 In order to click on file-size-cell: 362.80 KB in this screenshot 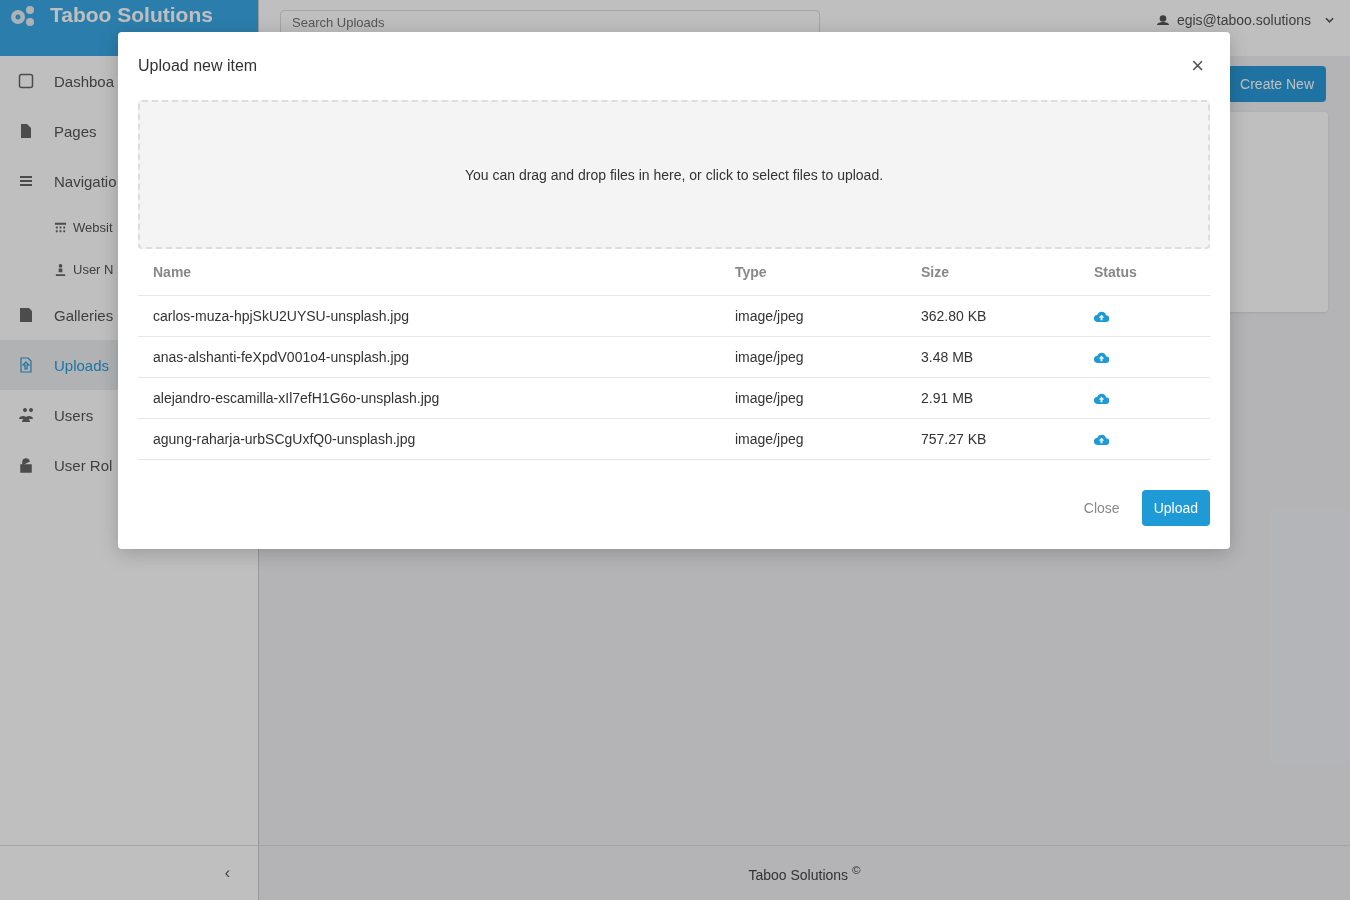, I will do `click(992, 316)`.